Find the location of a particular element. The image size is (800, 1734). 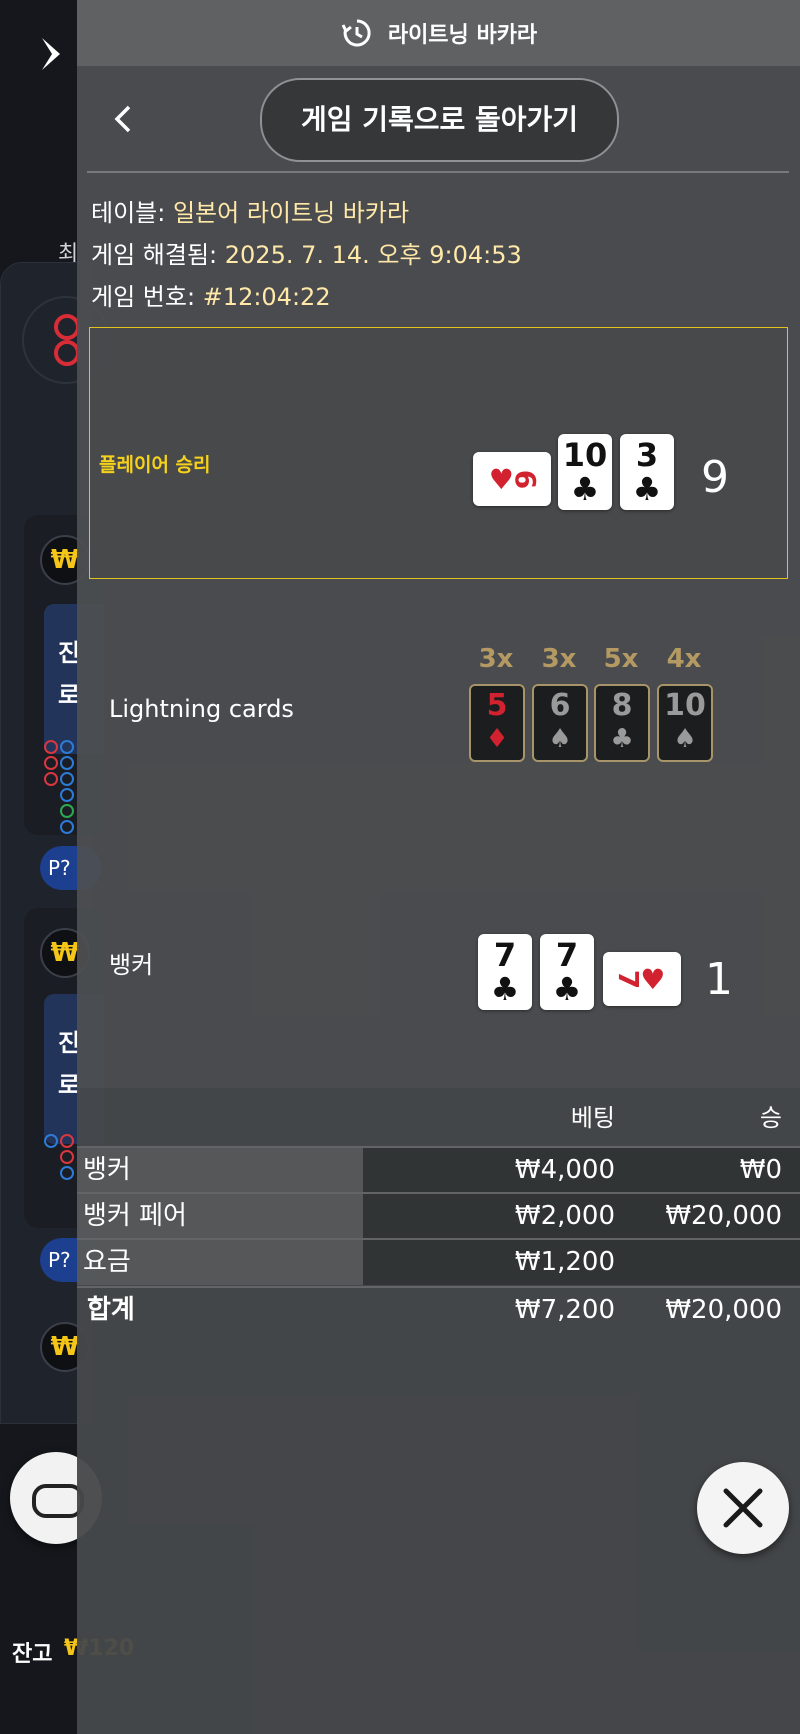

back-arrow-icon is located at coordinates (124, 119).